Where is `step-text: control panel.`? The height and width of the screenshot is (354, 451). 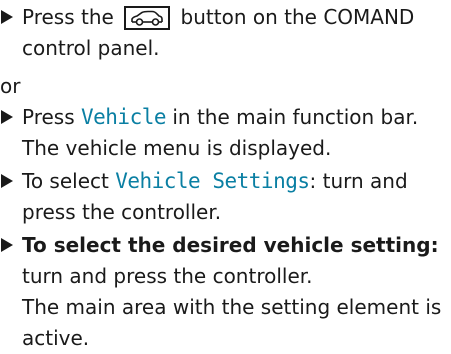
step-text: control panel. is located at coordinates (91, 48).